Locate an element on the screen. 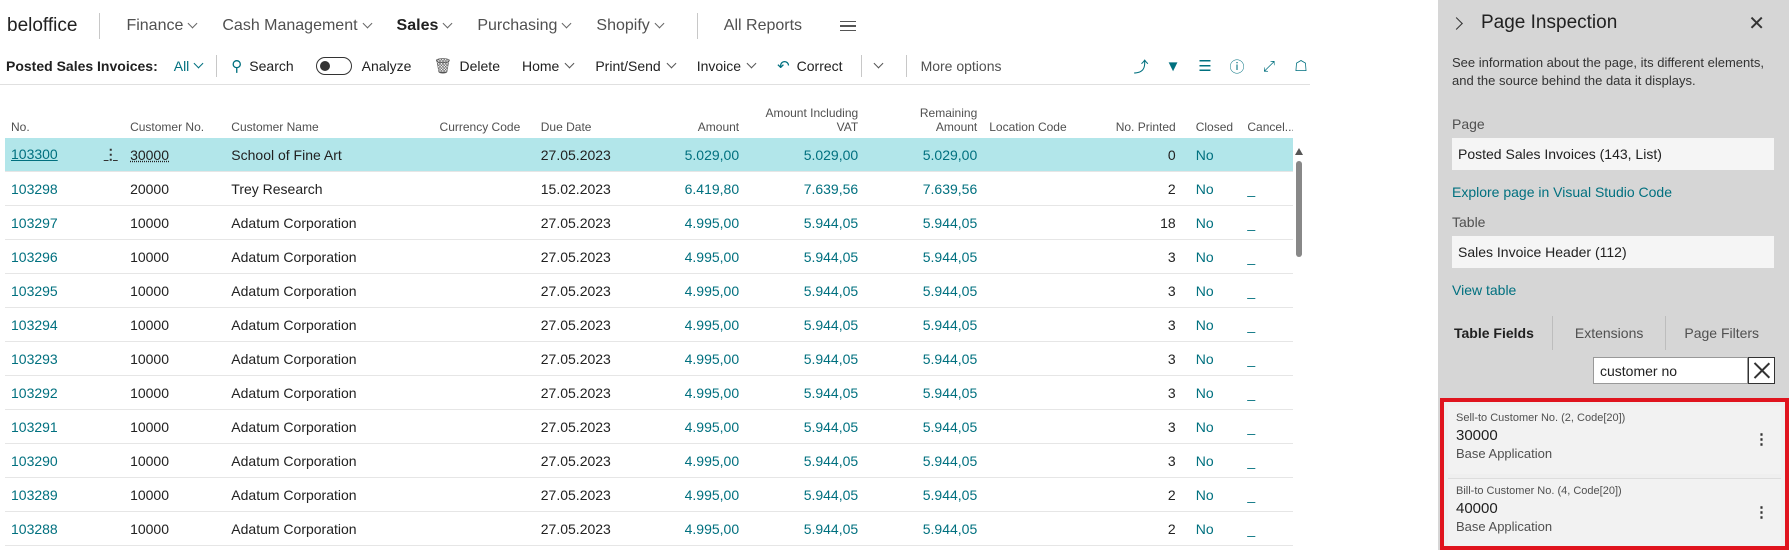  column-header-no: No. is located at coordinates (64, 127).